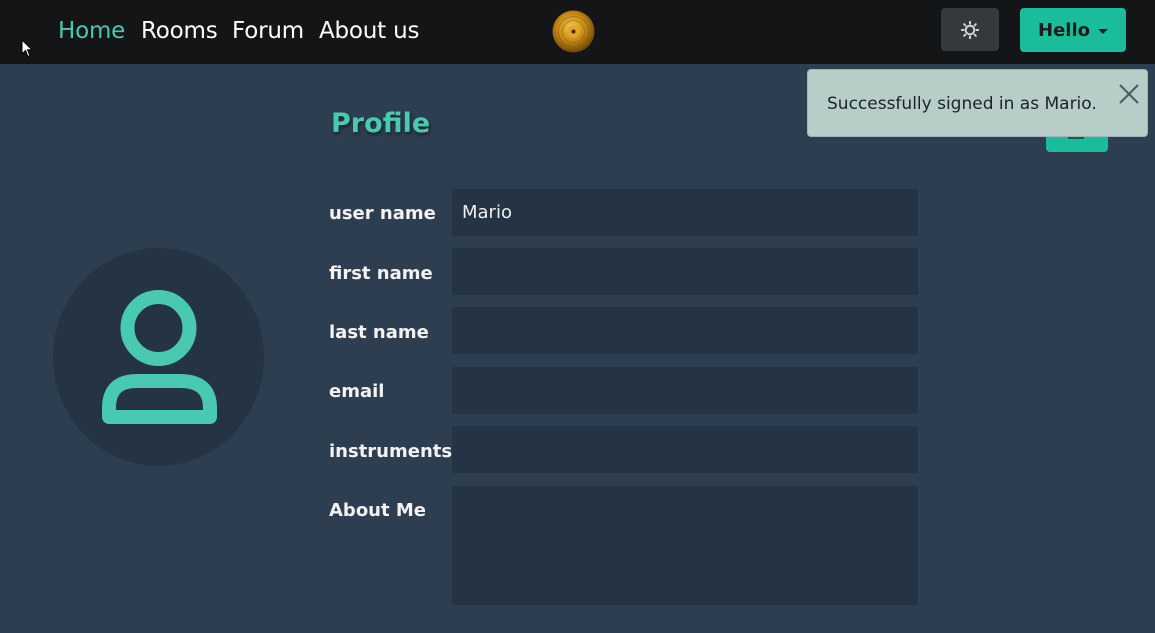 Image resolution: width=1155 pixels, height=633 pixels. I want to click on user-icon, so click(159, 357).